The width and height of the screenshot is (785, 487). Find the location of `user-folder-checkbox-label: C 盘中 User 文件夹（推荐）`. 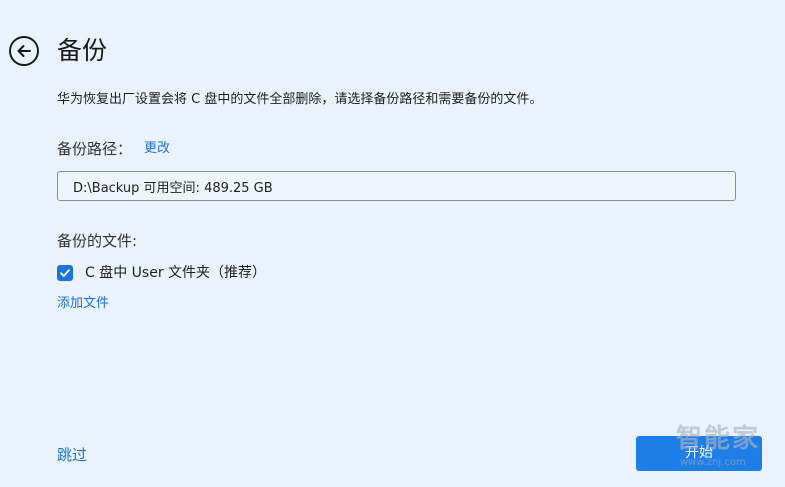

user-folder-checkbox-label: C 盘中 User 文件夹（推荐） is located at coordinates (175, 273).